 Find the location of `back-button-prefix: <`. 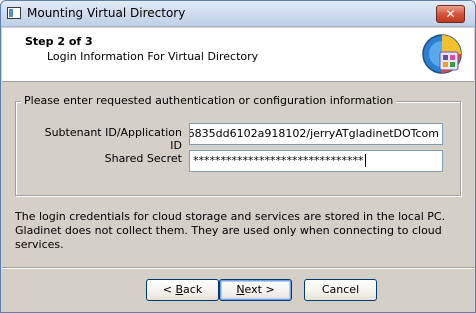

back-button-prefix: < is located at coordinates (169, 289).